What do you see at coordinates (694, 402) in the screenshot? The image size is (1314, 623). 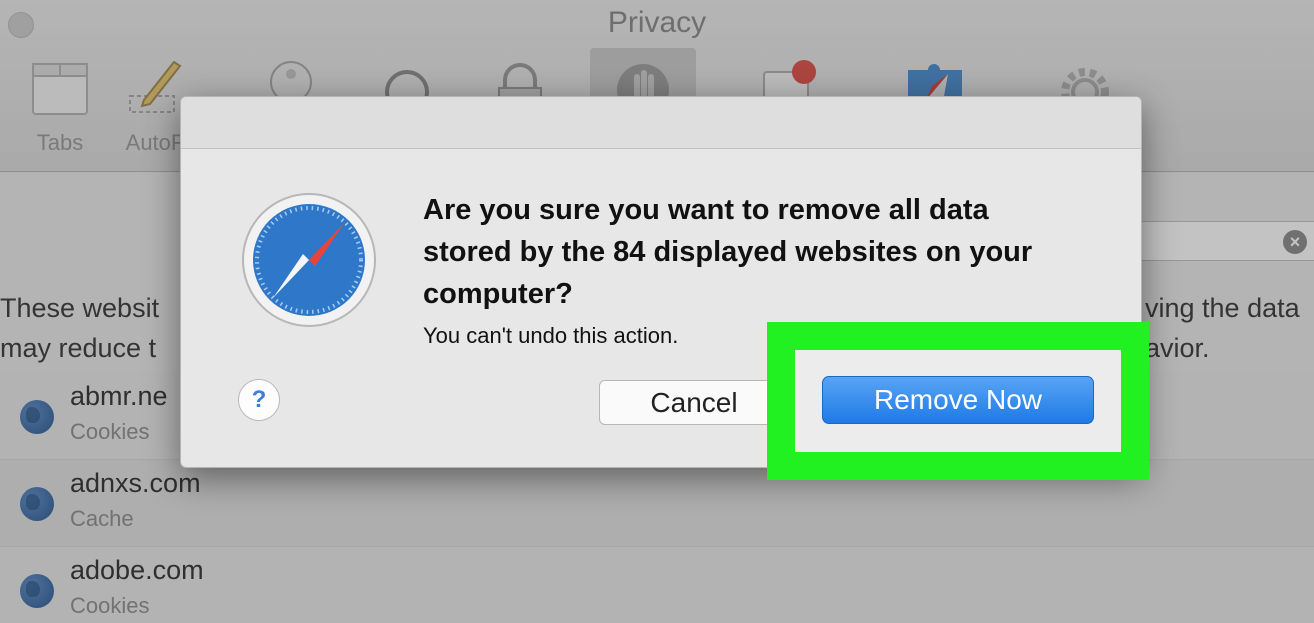 I see `cancel-button: Cancel` at bounding box center [694, 402].